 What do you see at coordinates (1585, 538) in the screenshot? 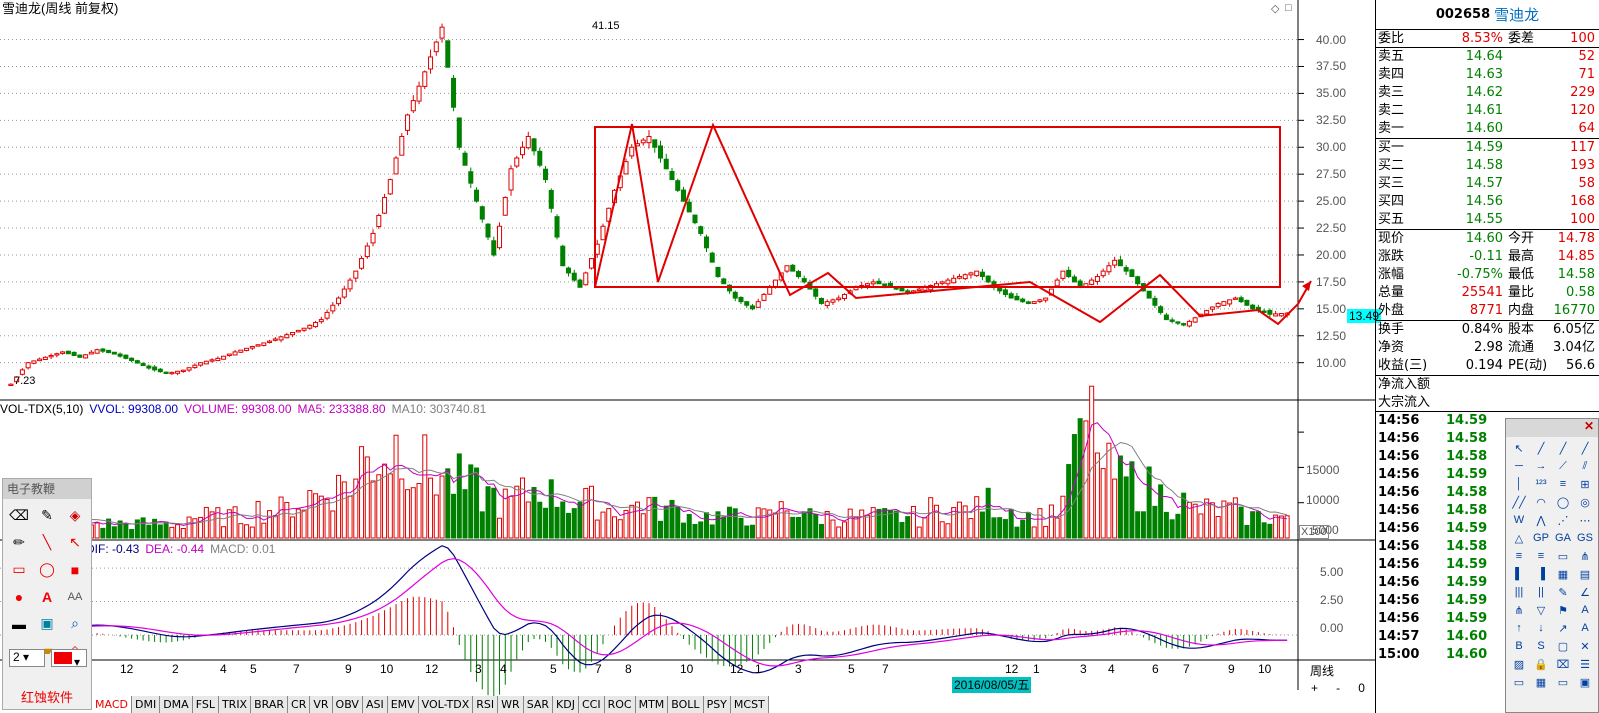
I see `gs-icon: GS` at bounding box center [1585, 538].